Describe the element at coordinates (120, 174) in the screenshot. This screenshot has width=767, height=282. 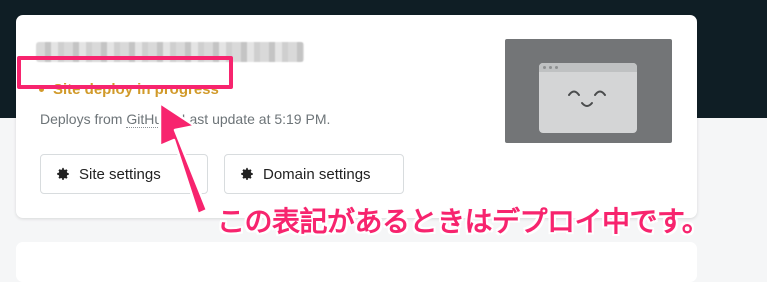
I see `site-settings-label: Site settings` at that location.